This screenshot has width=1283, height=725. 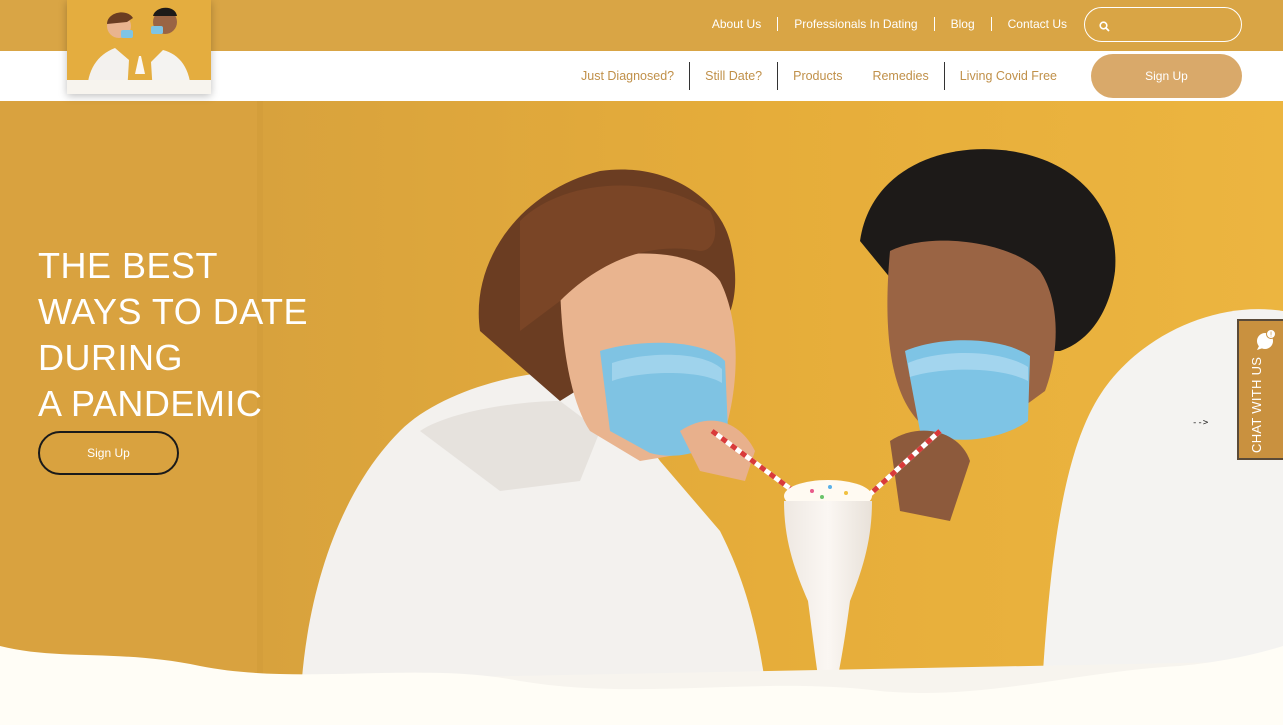 I want to click on nav-products: Products, so click(x=817, y=76).